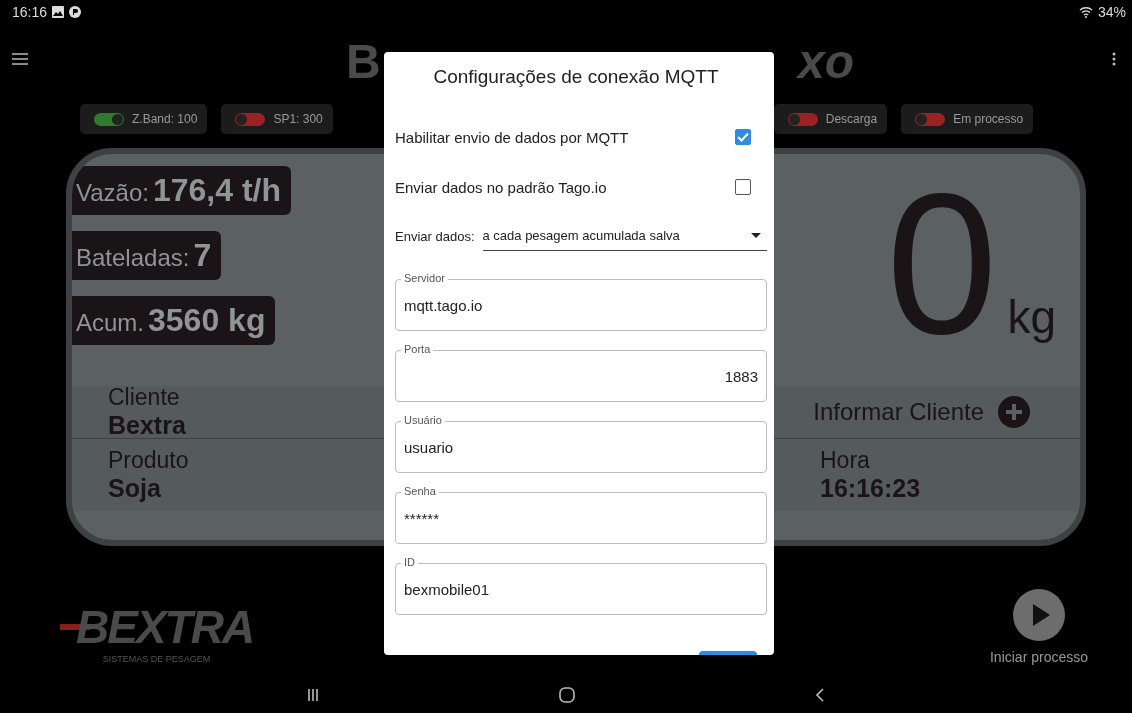 This screenshot has height=713, width=1132. What do you see at coordinates (58, 12) in the screenshot?
I see `image-icon` at bounding box center [58, 12].